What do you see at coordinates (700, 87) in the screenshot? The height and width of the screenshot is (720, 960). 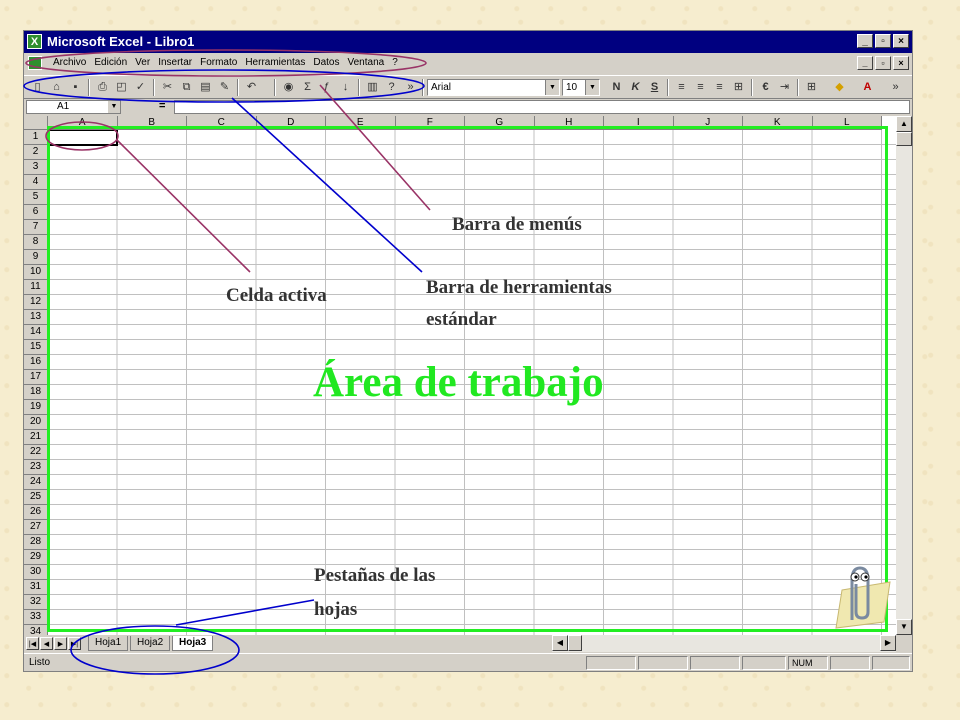 I see `align-center-icon: ≡` at bounding box center [700, 87].